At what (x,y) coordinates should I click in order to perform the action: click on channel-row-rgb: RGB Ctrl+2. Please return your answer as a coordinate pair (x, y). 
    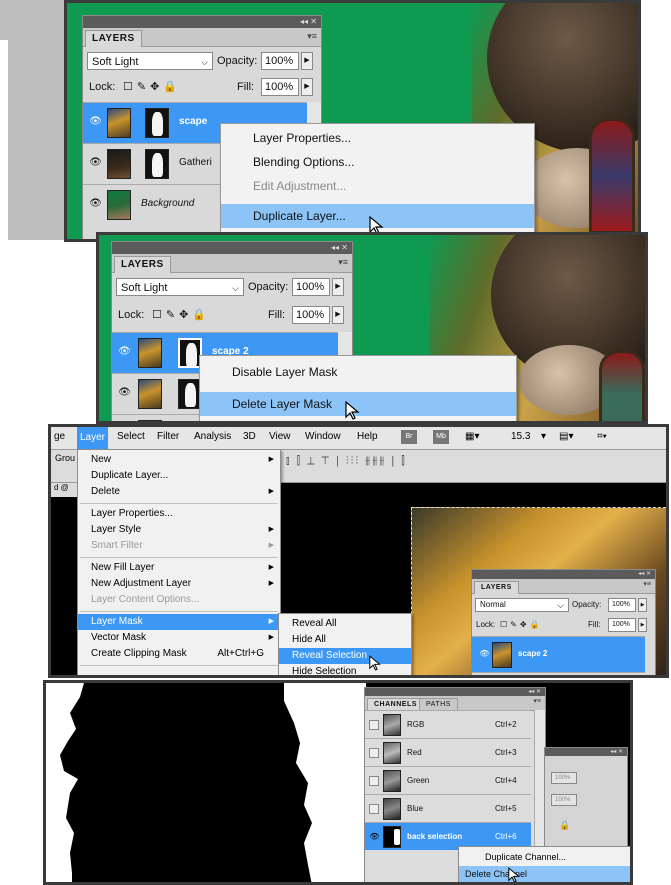
    Looking at the image, I should click on (448, 724).